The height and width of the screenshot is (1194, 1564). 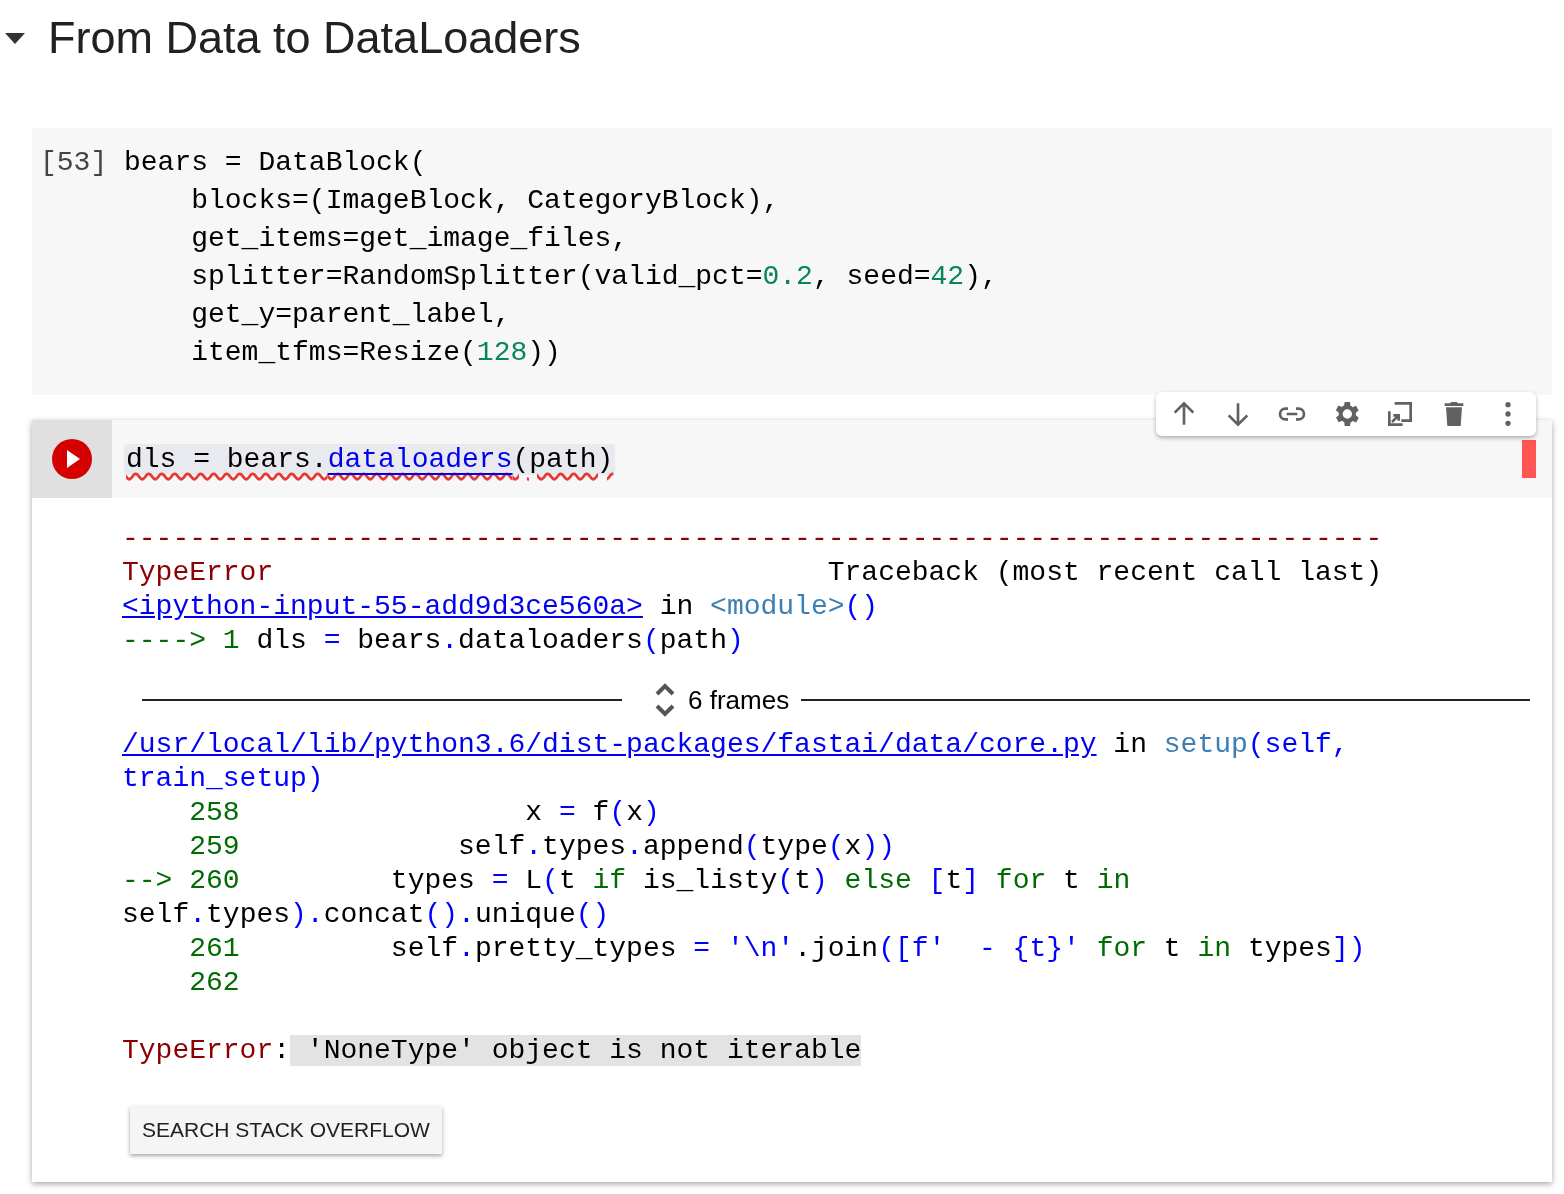 What do you see at coordinates (74, 163) in the screenshot?
I see `execution-count: [53]` at bounding box center [74, 163].